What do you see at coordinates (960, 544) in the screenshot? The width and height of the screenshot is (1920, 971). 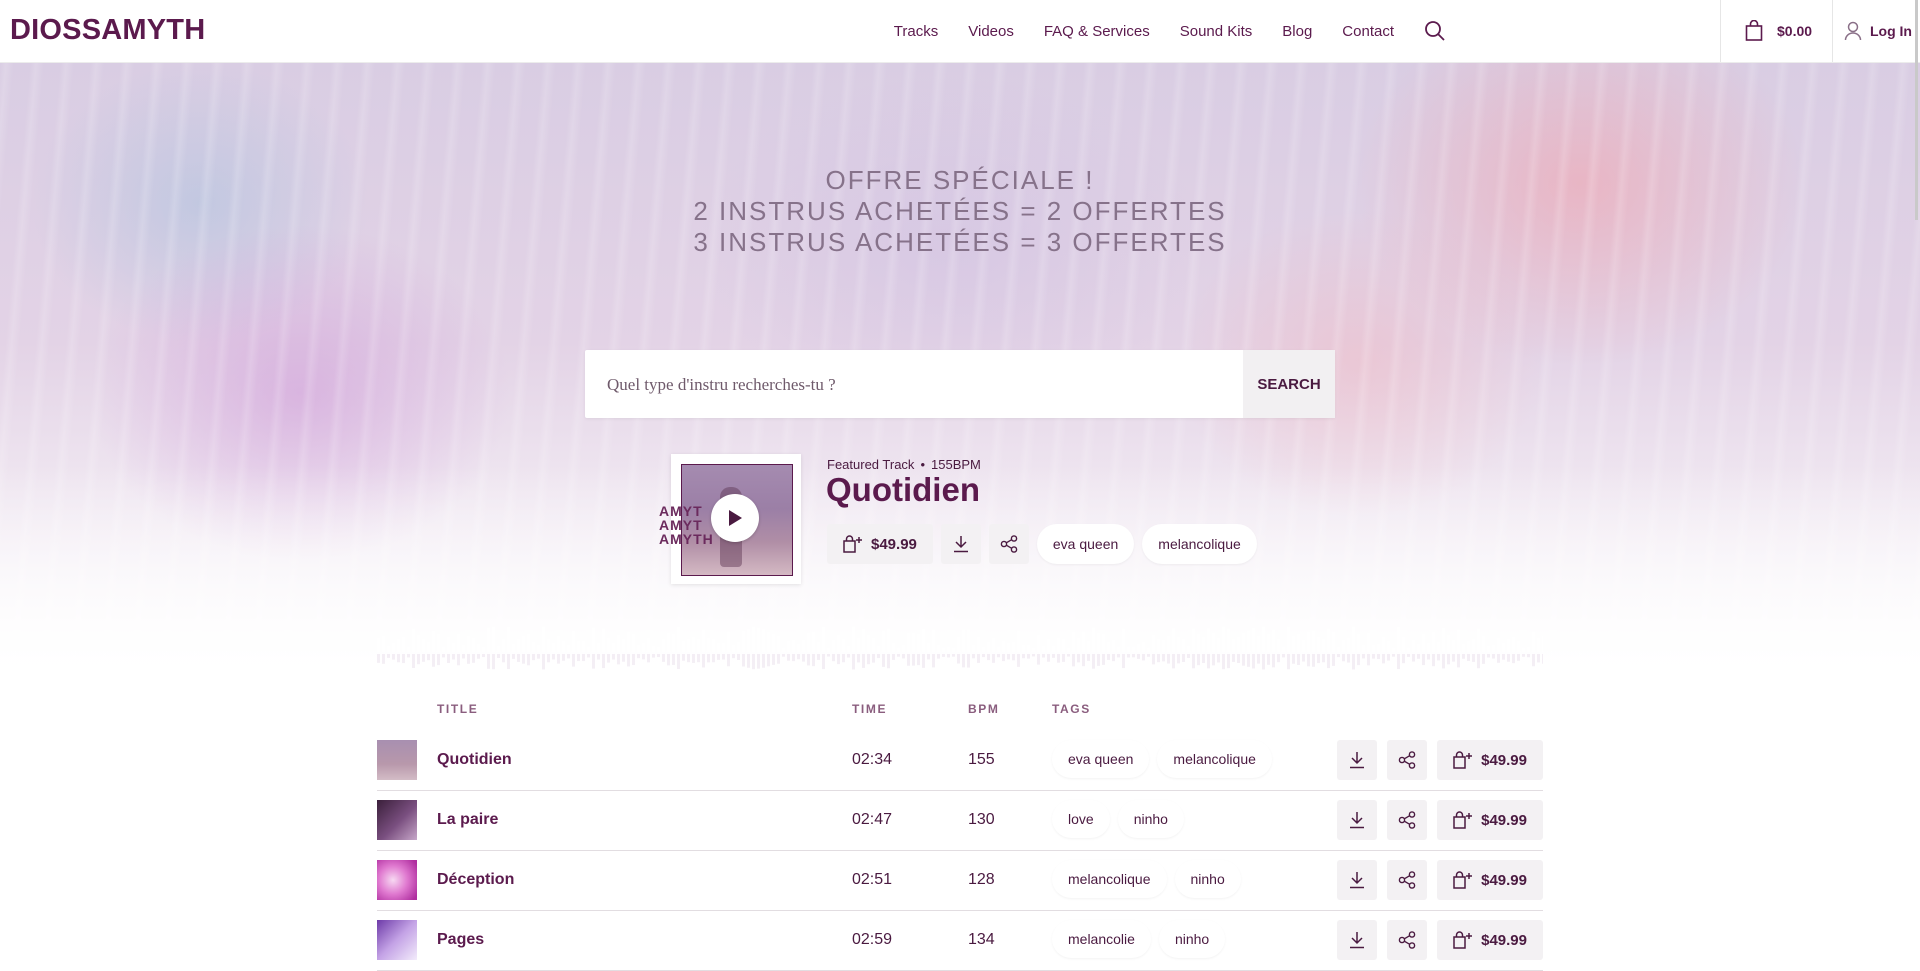 I see `featured-download-button` at bounding box center [960, 544].